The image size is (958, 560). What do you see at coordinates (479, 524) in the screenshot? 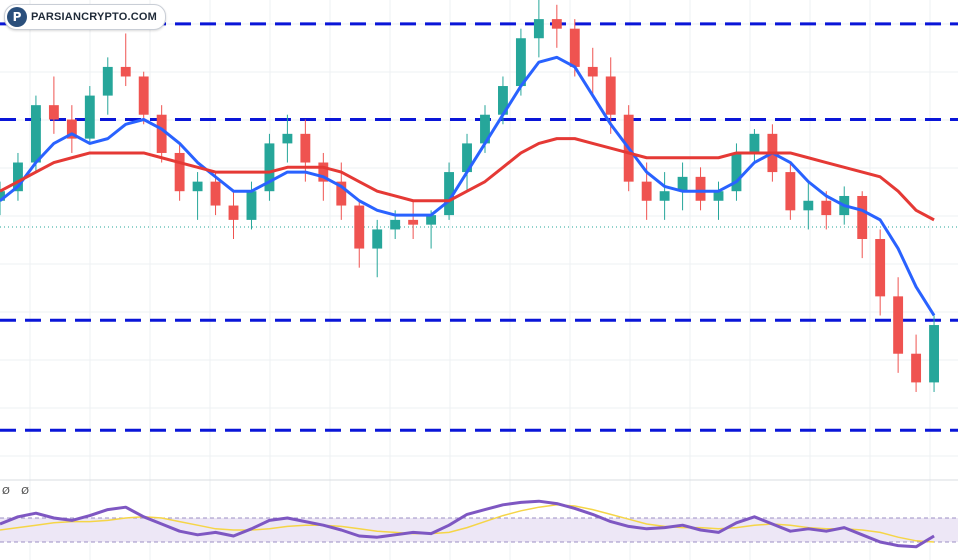
I see `oscillator-panel` at bounding box center [479, 524].